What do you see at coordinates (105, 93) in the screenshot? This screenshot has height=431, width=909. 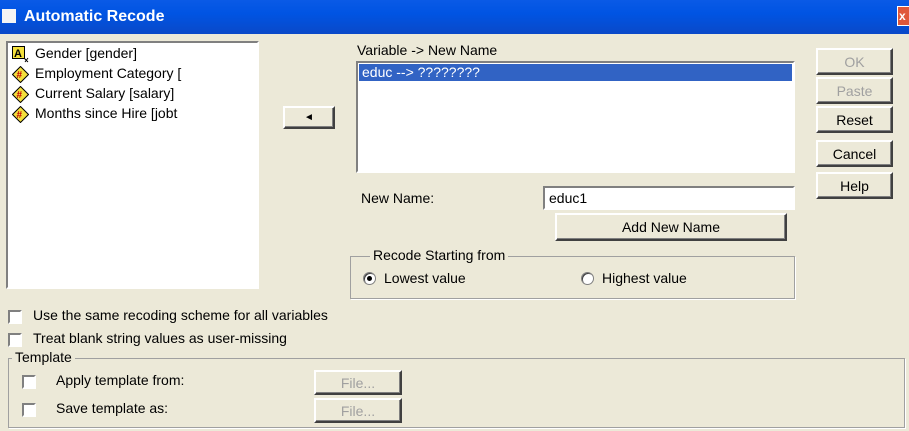 I see `variable-label: Current Salary [salary]` at bounding box center [105, 93].